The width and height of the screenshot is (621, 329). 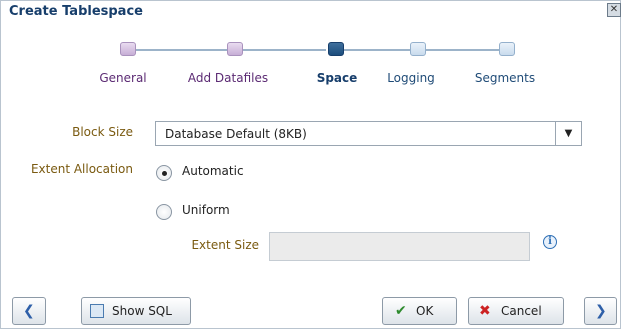 I want to click on sql-document-icon, so click(x=97, y=311).